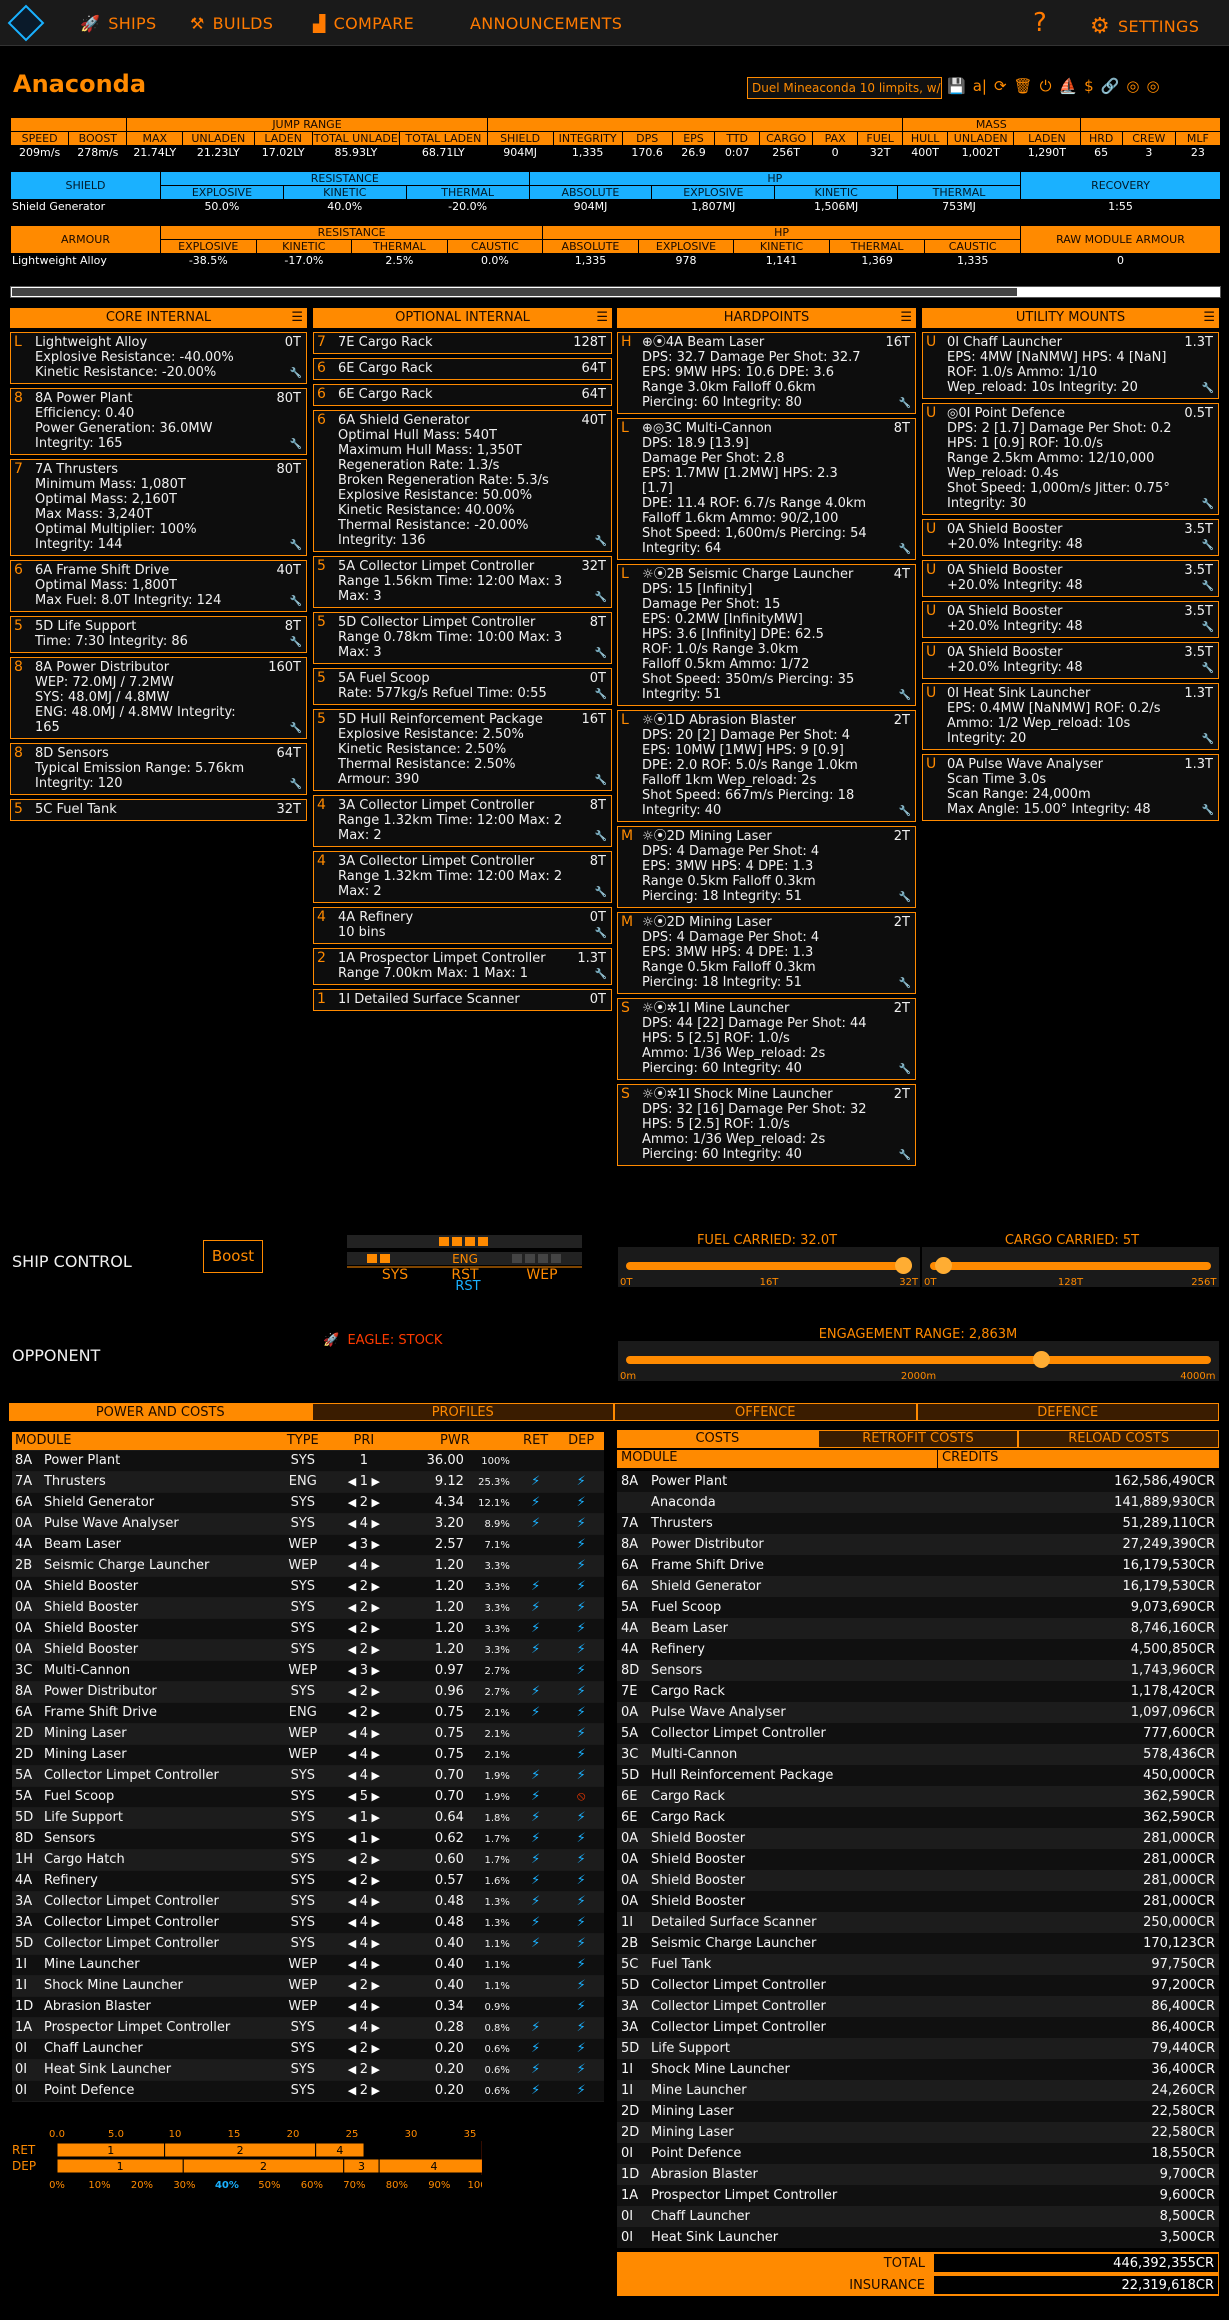 The image size is (1229, 2320). I want to click on cost-row: 1A Prospector Limpet Controller 9,600CR, so click(918, 2195).